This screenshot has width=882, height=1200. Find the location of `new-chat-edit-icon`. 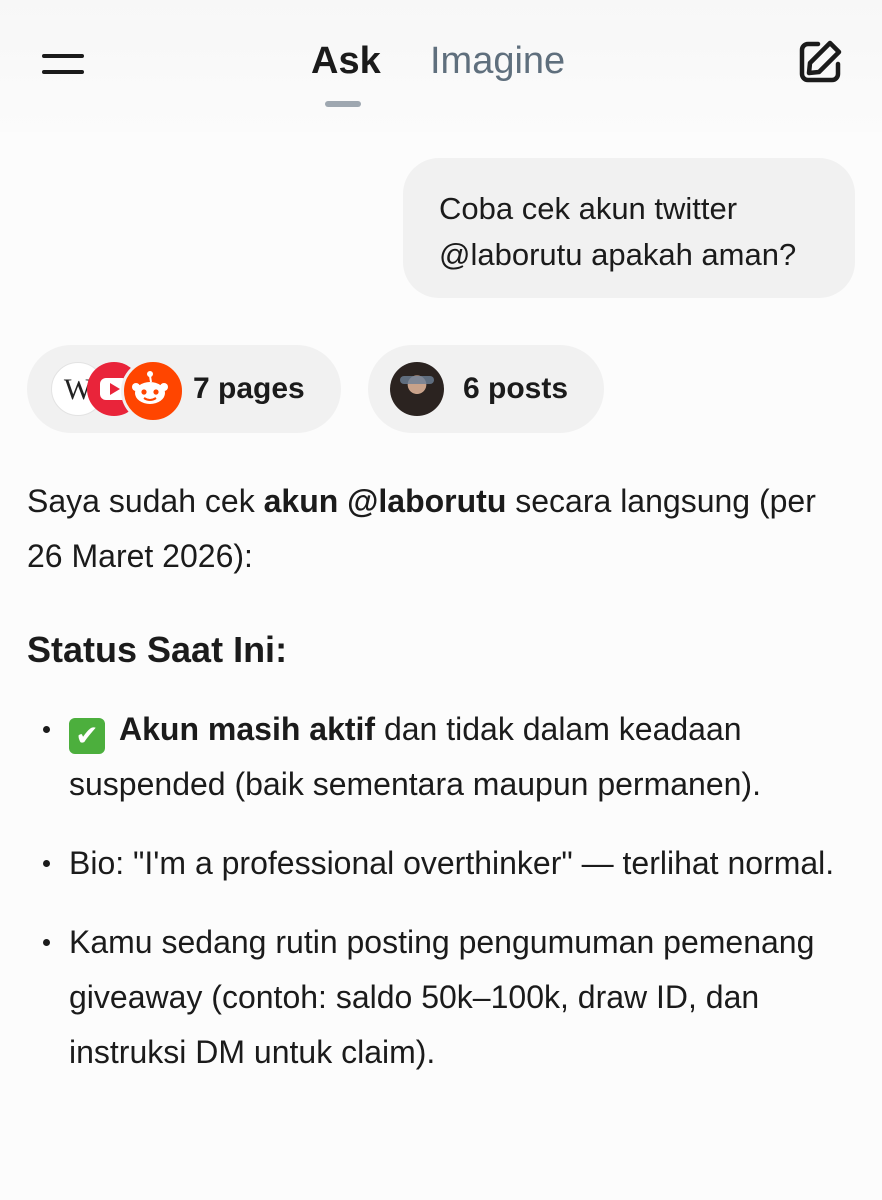

new-chat-edit-icon is located at coordinates (820, 62).